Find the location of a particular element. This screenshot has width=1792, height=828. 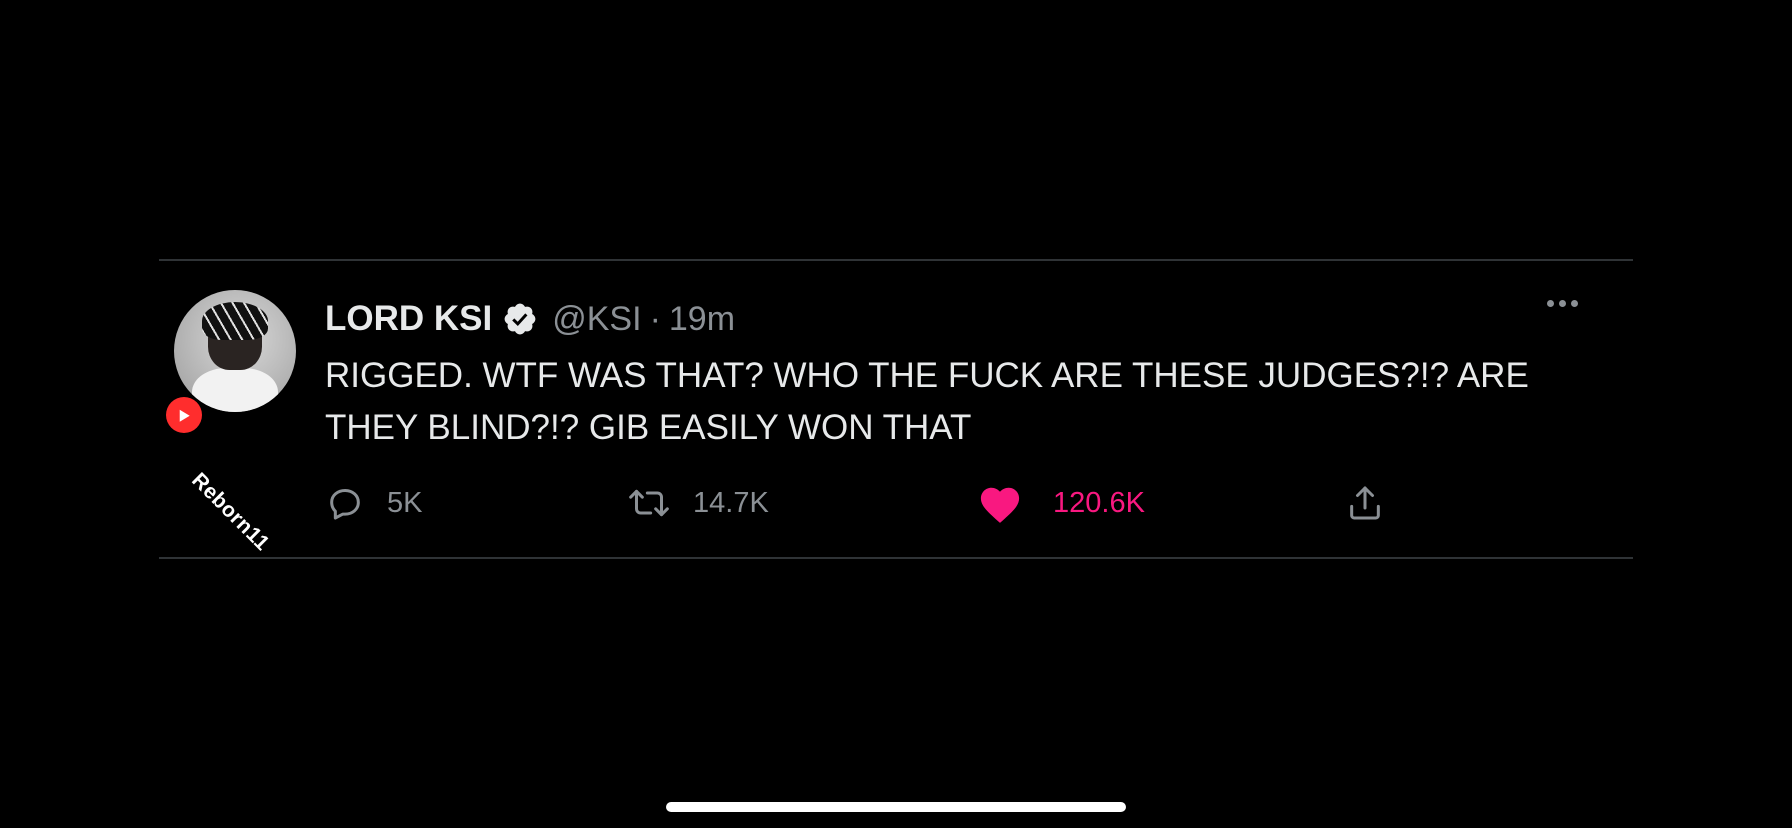

handle: @KSI is located at coordinates (596, 319).